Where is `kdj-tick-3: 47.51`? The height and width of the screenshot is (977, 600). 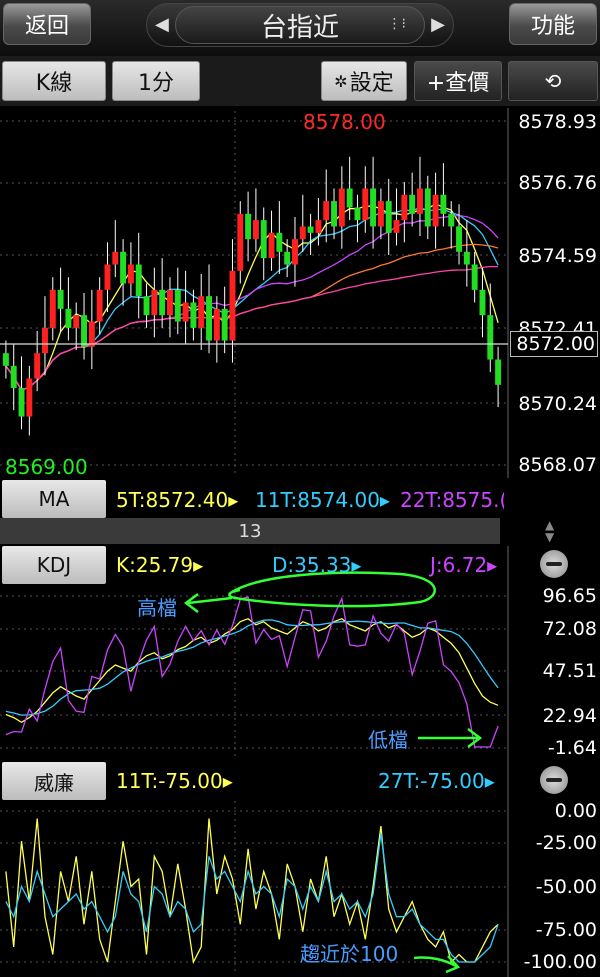
kdj-tick-3: 47.51 is located at coordinates (569, 671).